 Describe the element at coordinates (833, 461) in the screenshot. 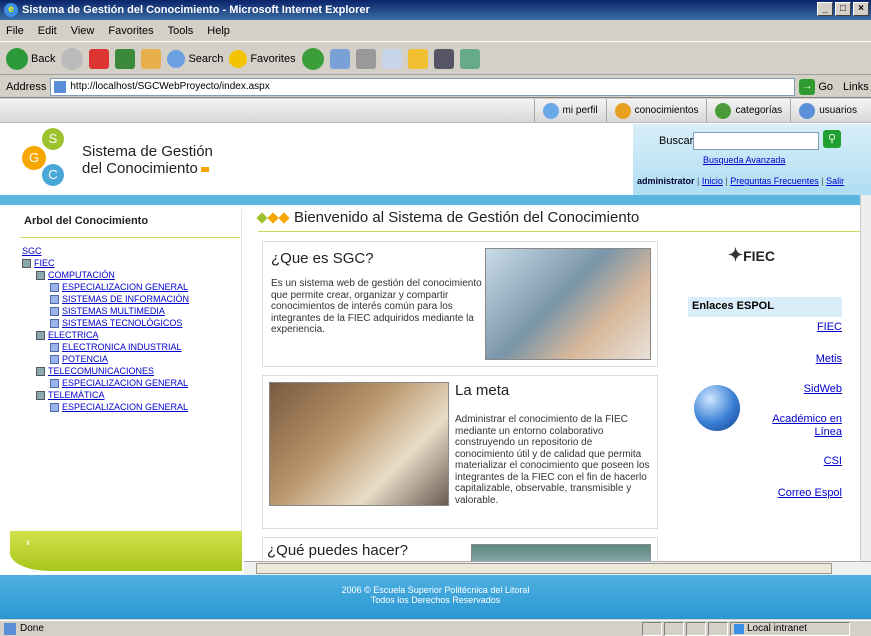

I see `link-csi: CSI` at that location.